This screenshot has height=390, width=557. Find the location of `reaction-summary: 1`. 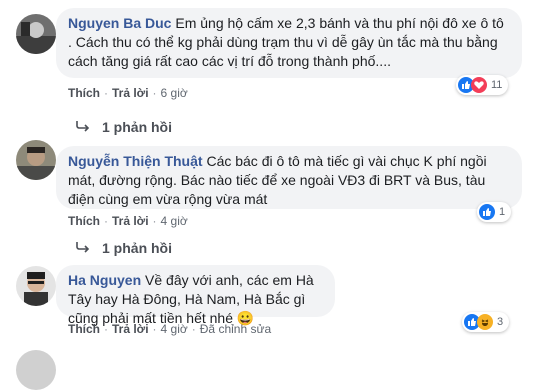

reaction-summary: 1 is located at coordinates (494, 212).